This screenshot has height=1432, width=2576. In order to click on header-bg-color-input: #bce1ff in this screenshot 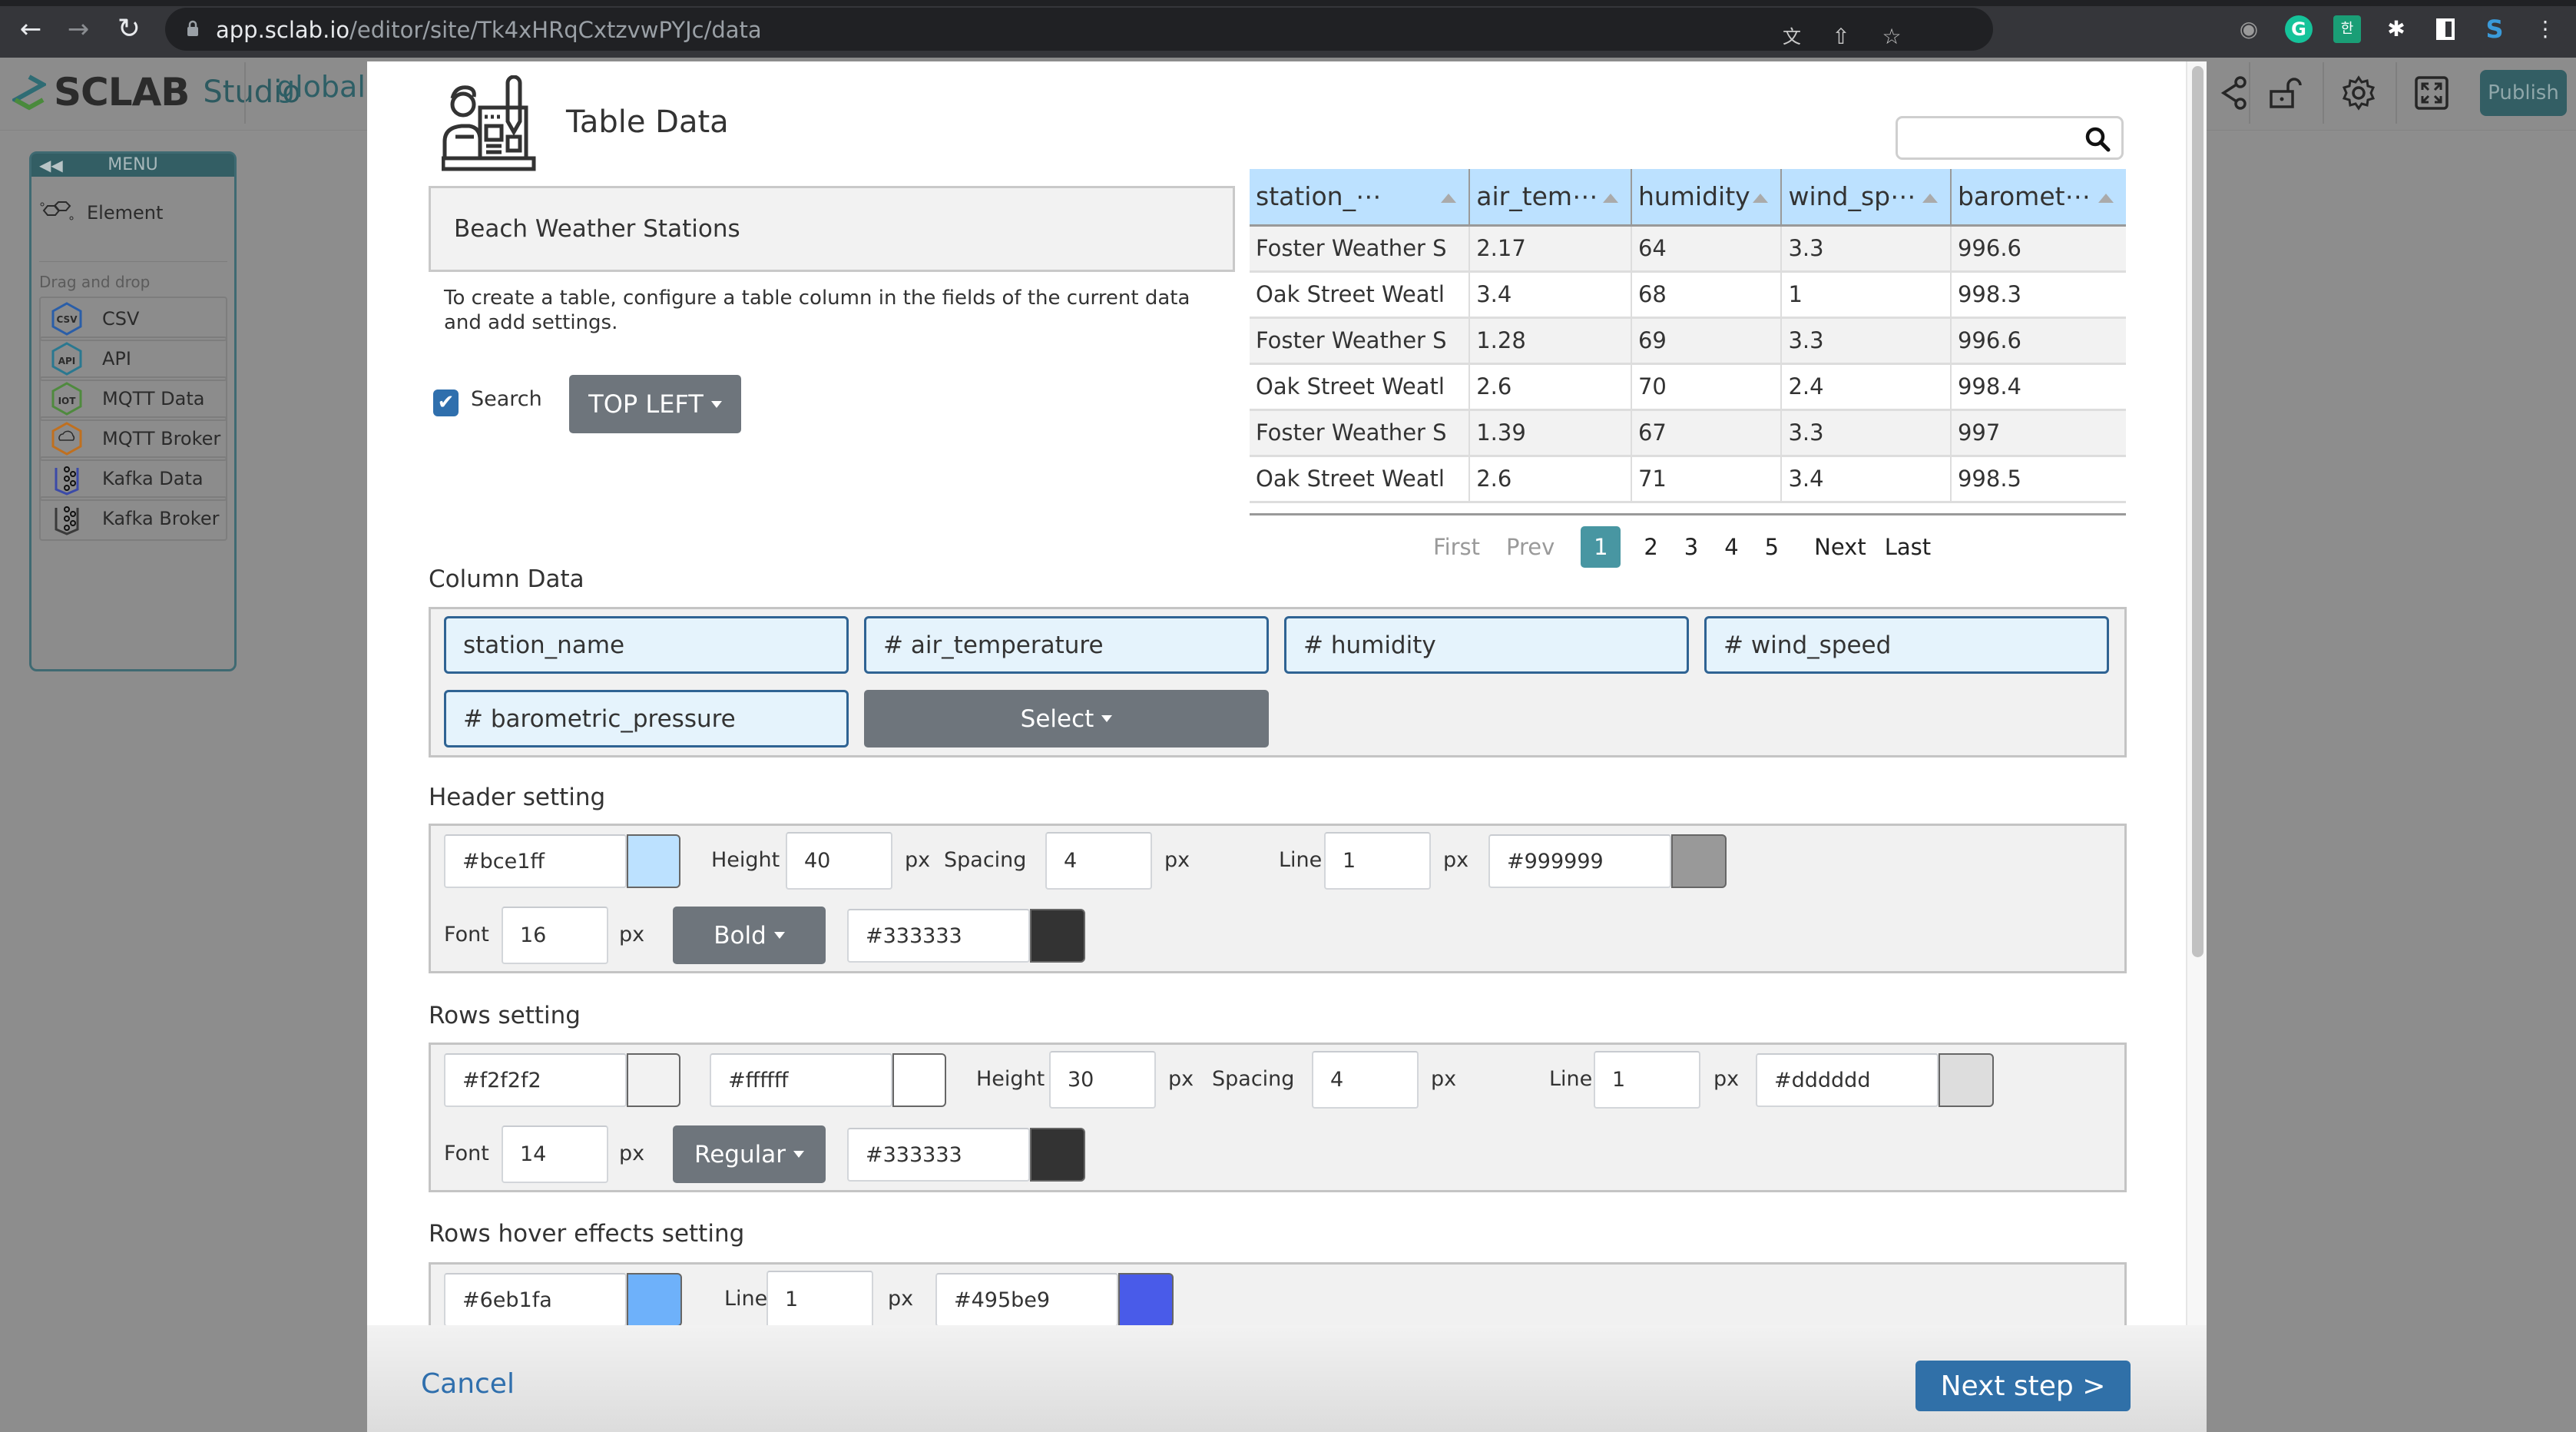, I will do `click(535, 861)`.